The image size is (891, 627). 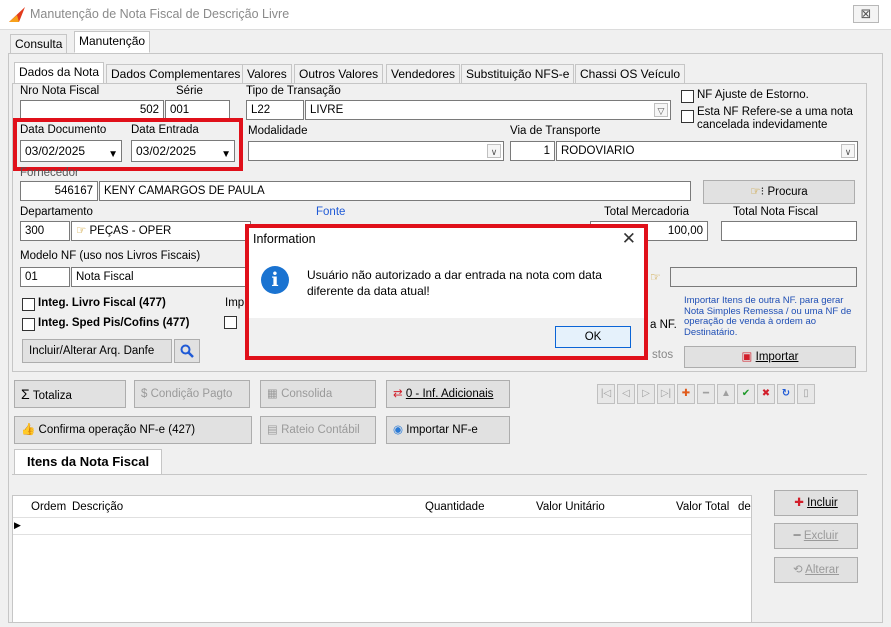 I want to click on subtab-label: Outros Valores, so click(x=339, y=74).